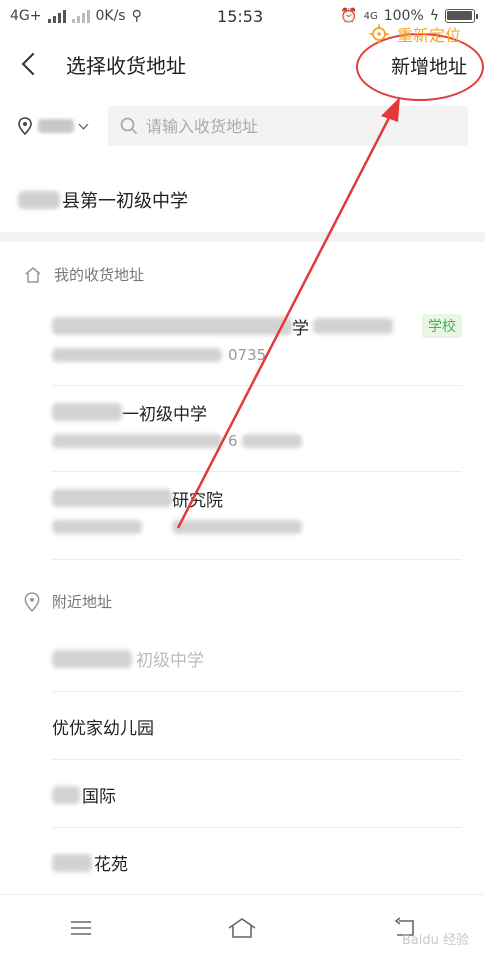 The height and width of the screenshot is (960, 485). Describe the element at coordinates (242, 237) in the screenshot. I see `section-divider` at that location.